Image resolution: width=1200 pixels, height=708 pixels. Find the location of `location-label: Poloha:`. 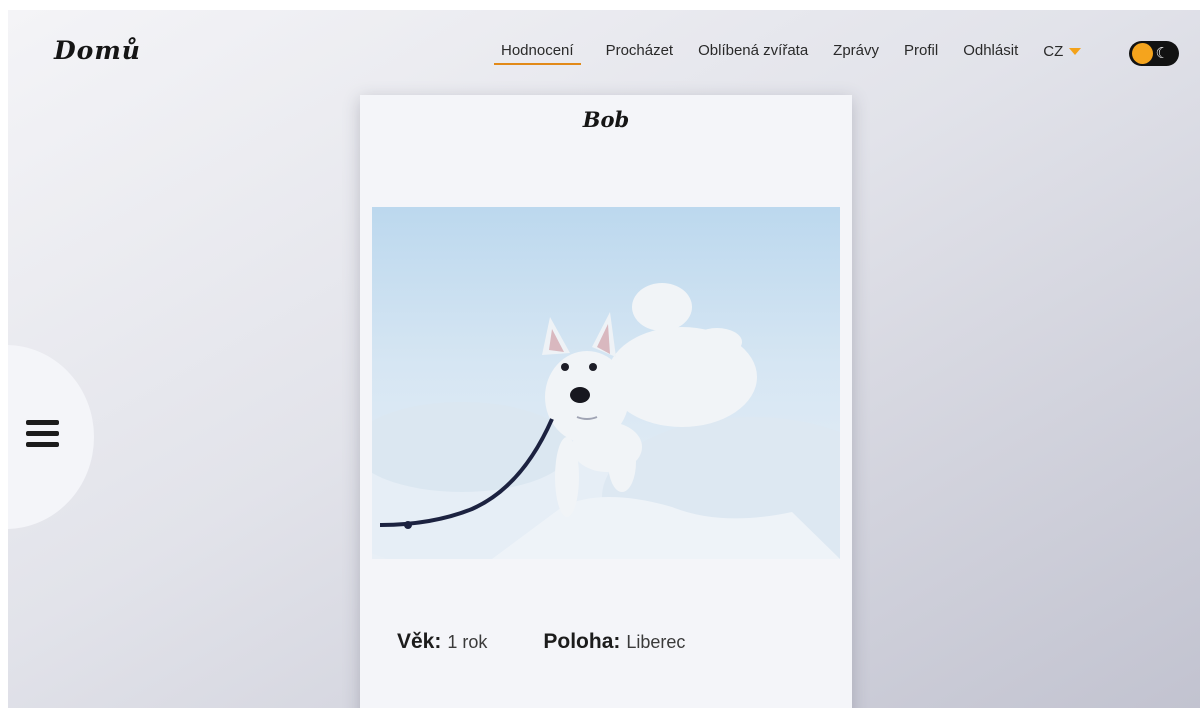

location-label: Poloha: is located at coordinates (582, 641).